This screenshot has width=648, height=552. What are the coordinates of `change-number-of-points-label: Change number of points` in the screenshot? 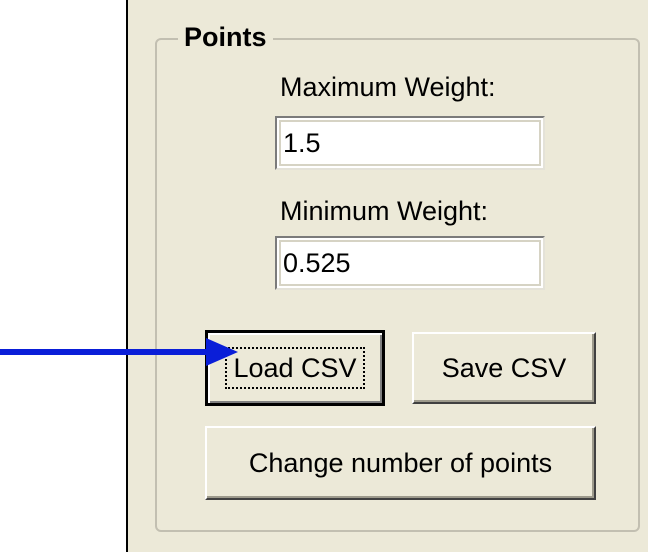 It's located at (400, 462).